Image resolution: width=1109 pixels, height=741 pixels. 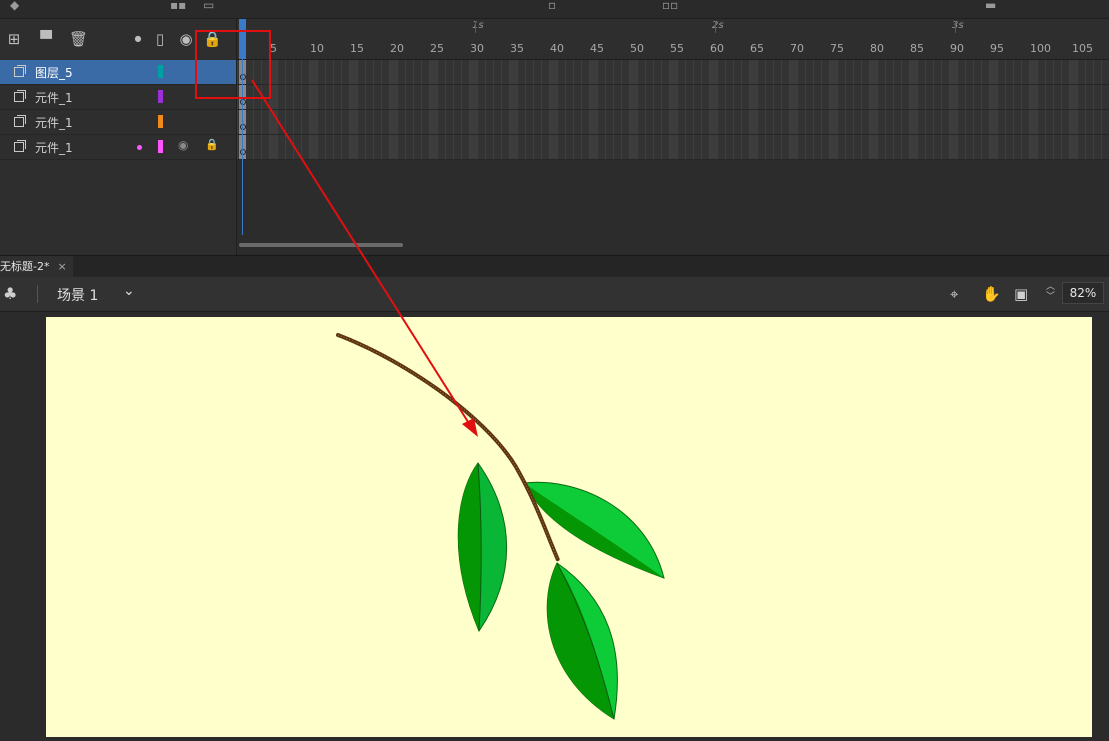 What do you see at coordinates (757, 48) in the screenshot?
I see `frame-number: 65` at bounding box center [757, 48].